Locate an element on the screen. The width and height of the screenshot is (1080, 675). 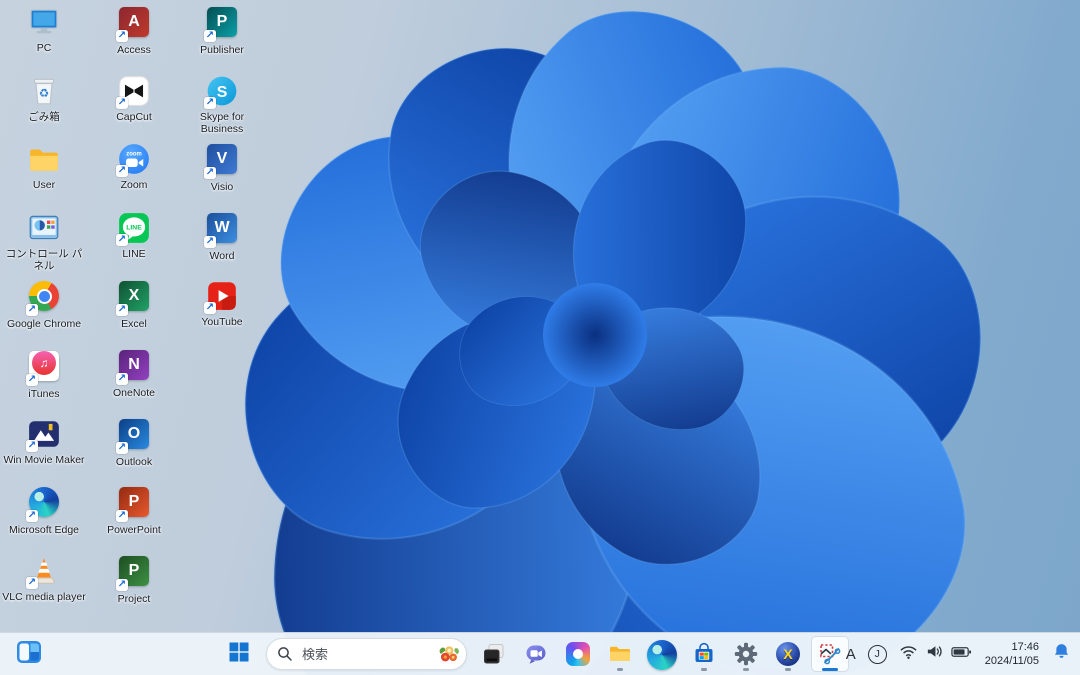
desktop-icon-line: LINE ↗ LINE is located at coordinates (134, 235).